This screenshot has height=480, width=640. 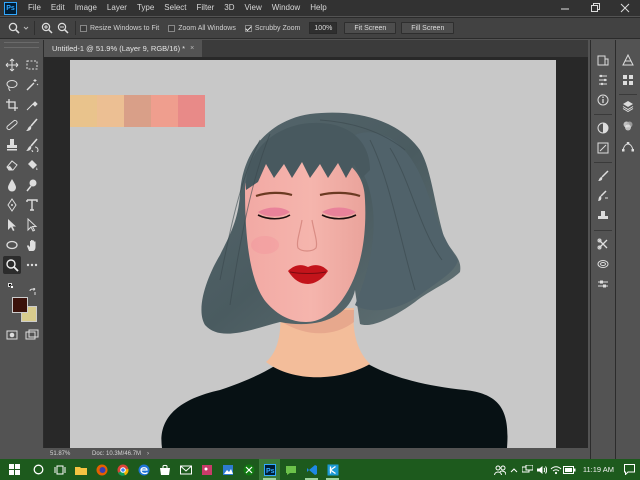 What do you see at coordinates (148, 454) in the screenshot?
I see `status-menu-arrow: ›` at bounding box center [148, 454].